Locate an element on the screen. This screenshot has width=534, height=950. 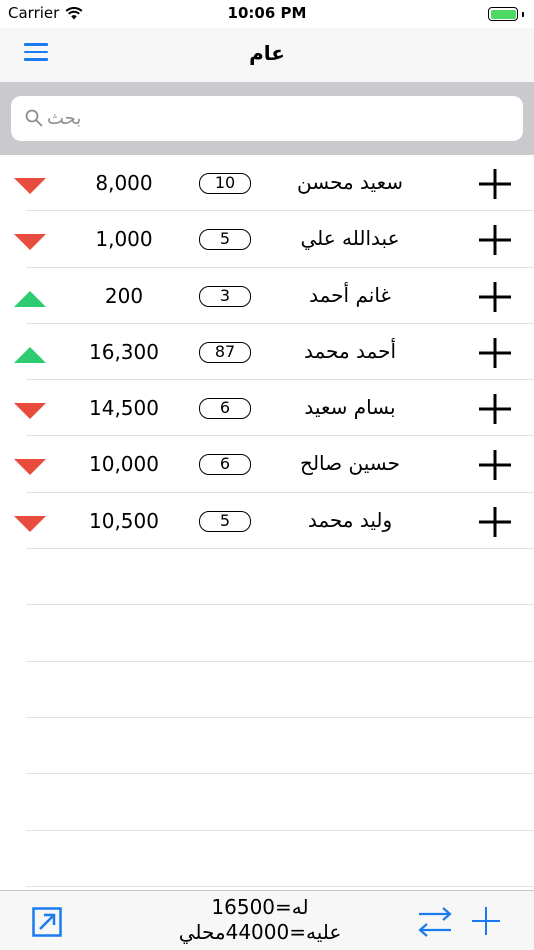
row-name: حسين صالح is located at coordinates (350, 463).